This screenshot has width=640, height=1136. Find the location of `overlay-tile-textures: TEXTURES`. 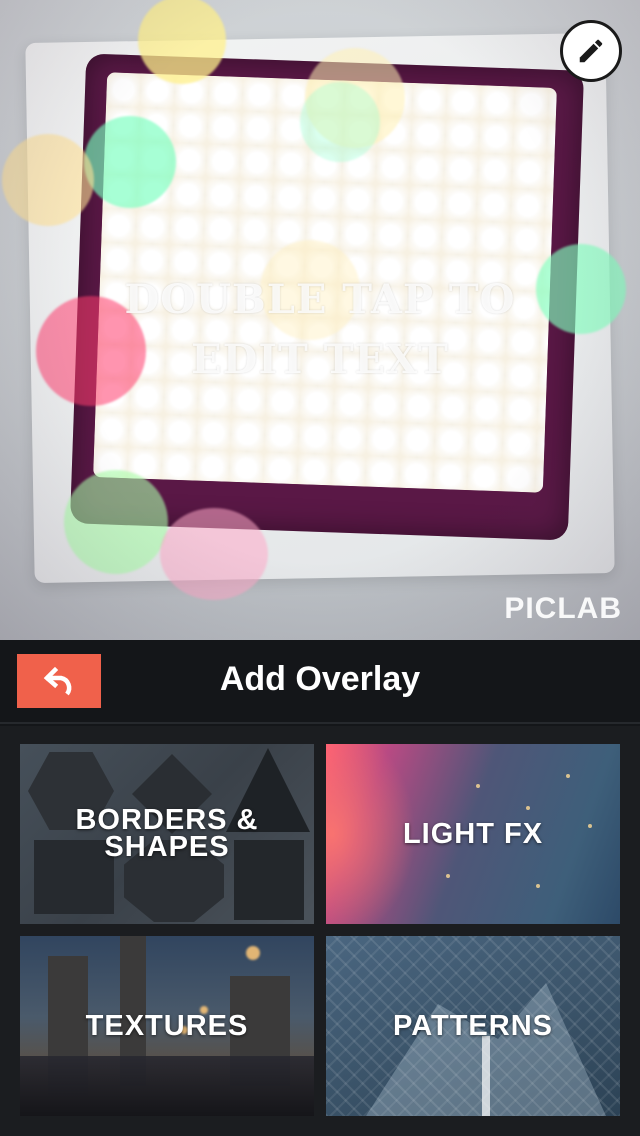

overlay-tile-textures: TEXTURES is located at coordinates (167, 1026).